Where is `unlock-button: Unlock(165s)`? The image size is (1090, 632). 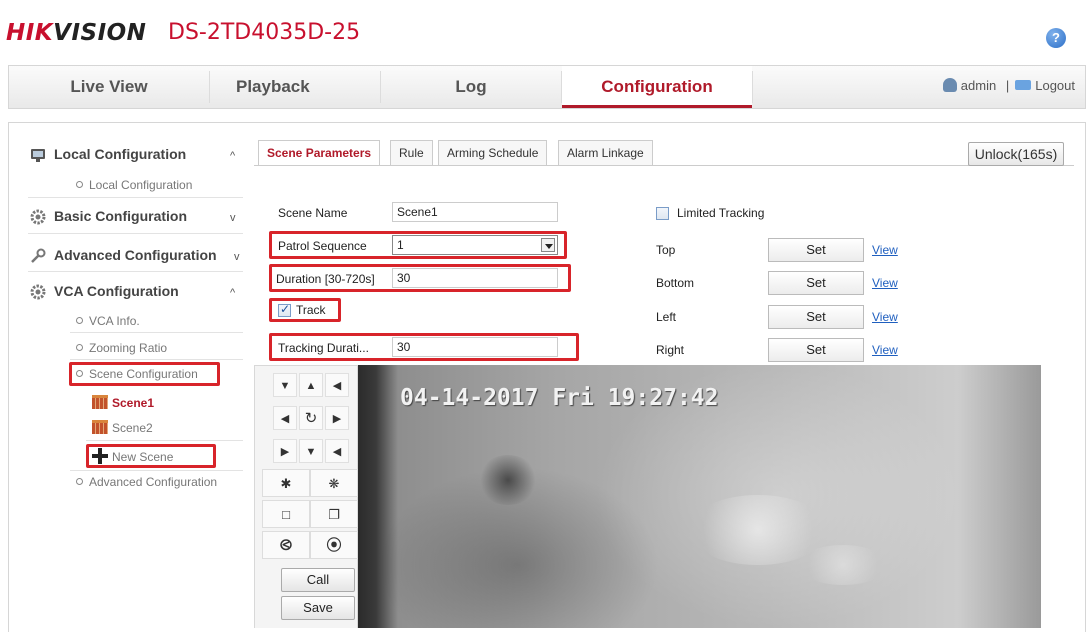
unlock-button: Unlock(165s) is located at coordinates (1016, 154).